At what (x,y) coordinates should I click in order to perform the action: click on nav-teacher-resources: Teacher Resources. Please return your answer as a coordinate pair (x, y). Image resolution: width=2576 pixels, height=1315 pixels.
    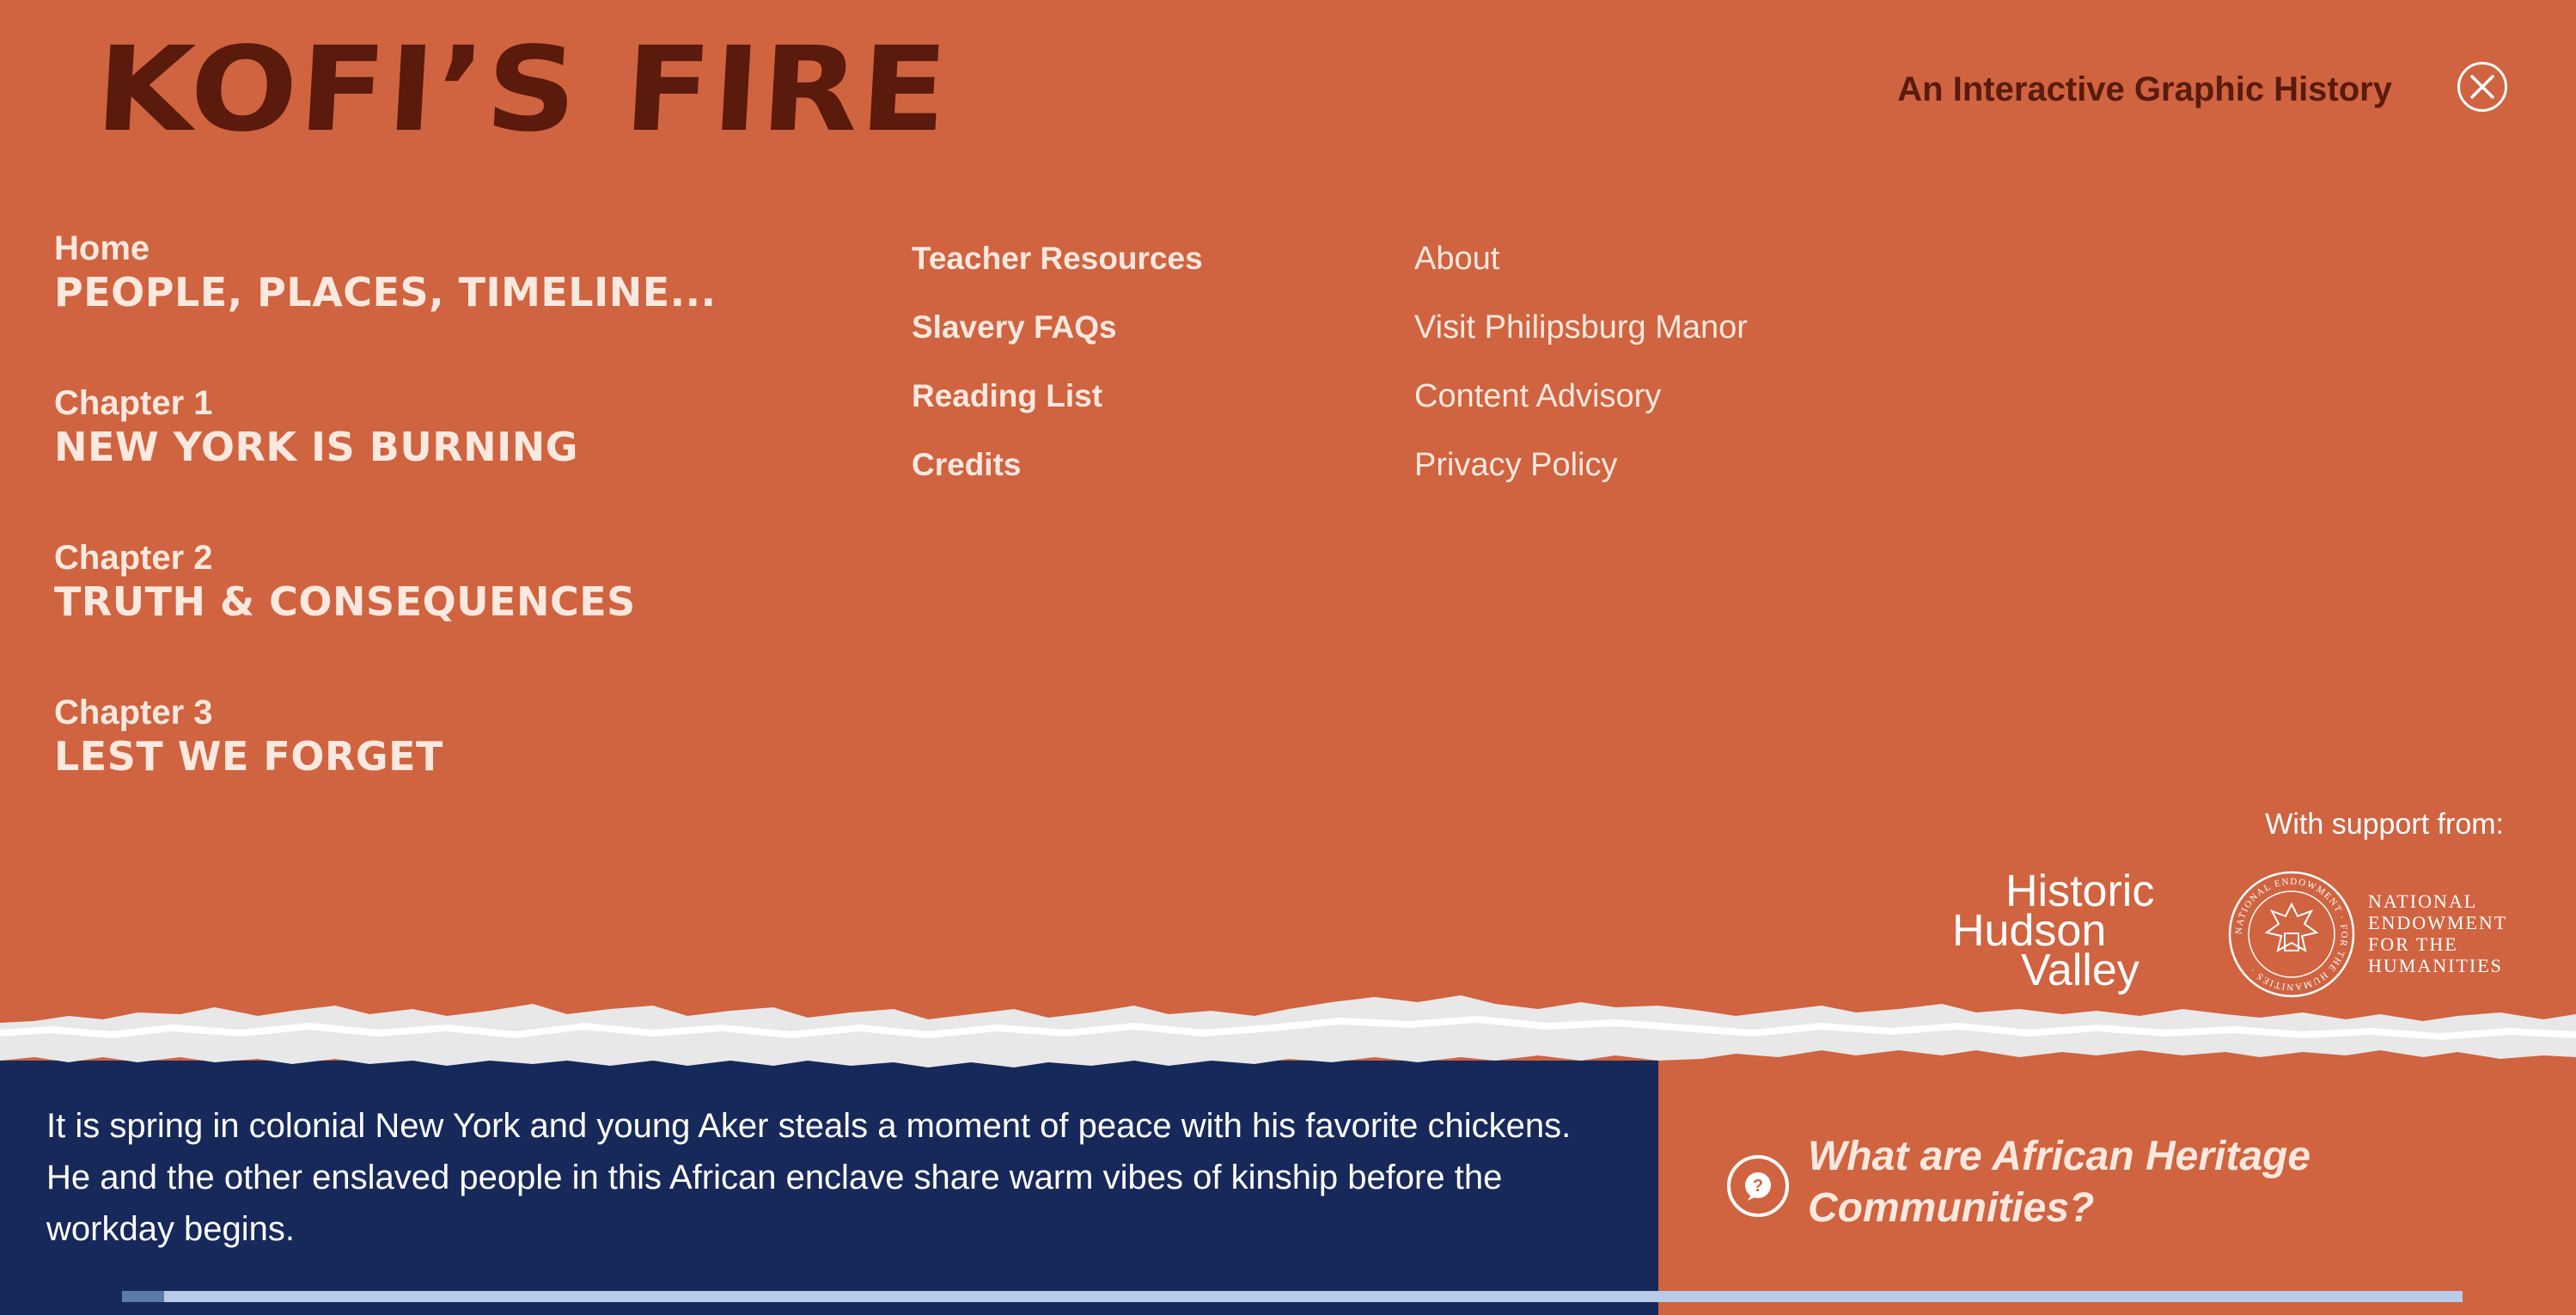
    Looking at the image, I should click on (1057, 271).